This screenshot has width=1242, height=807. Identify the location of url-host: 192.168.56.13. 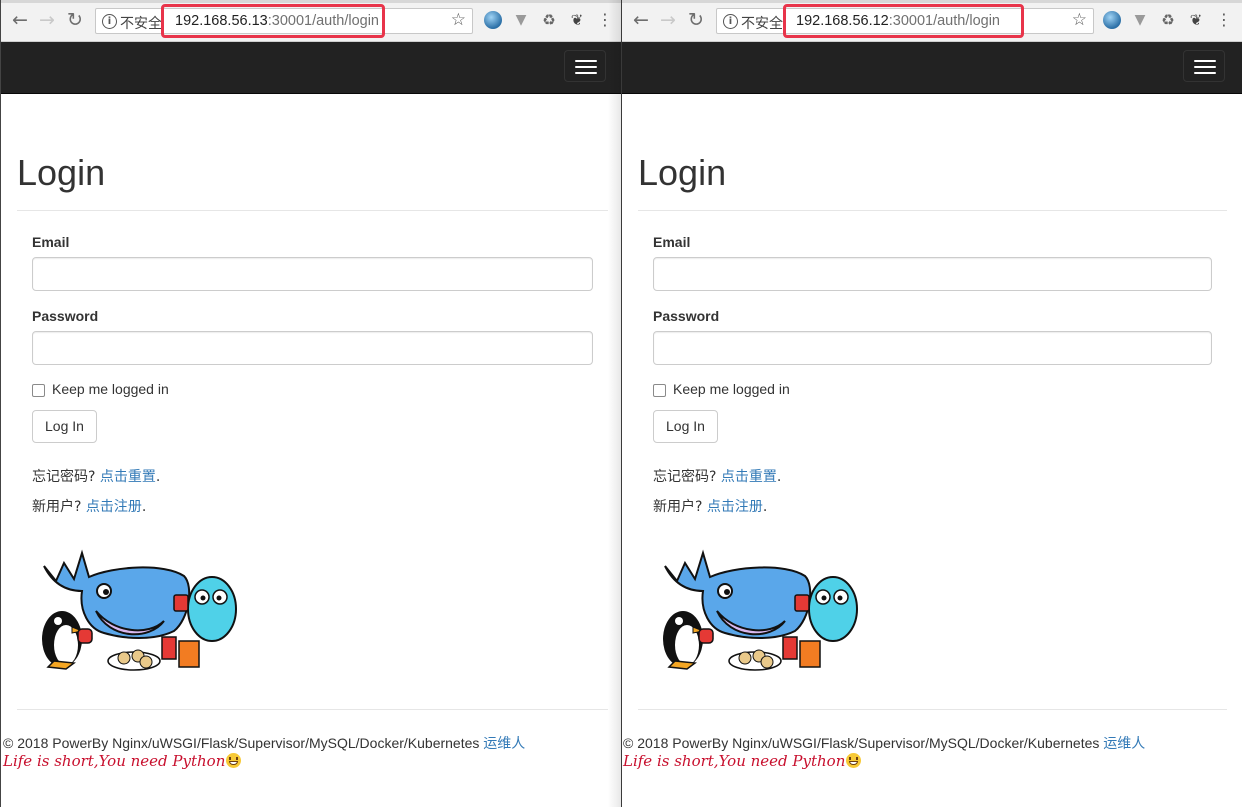
(221, 21).